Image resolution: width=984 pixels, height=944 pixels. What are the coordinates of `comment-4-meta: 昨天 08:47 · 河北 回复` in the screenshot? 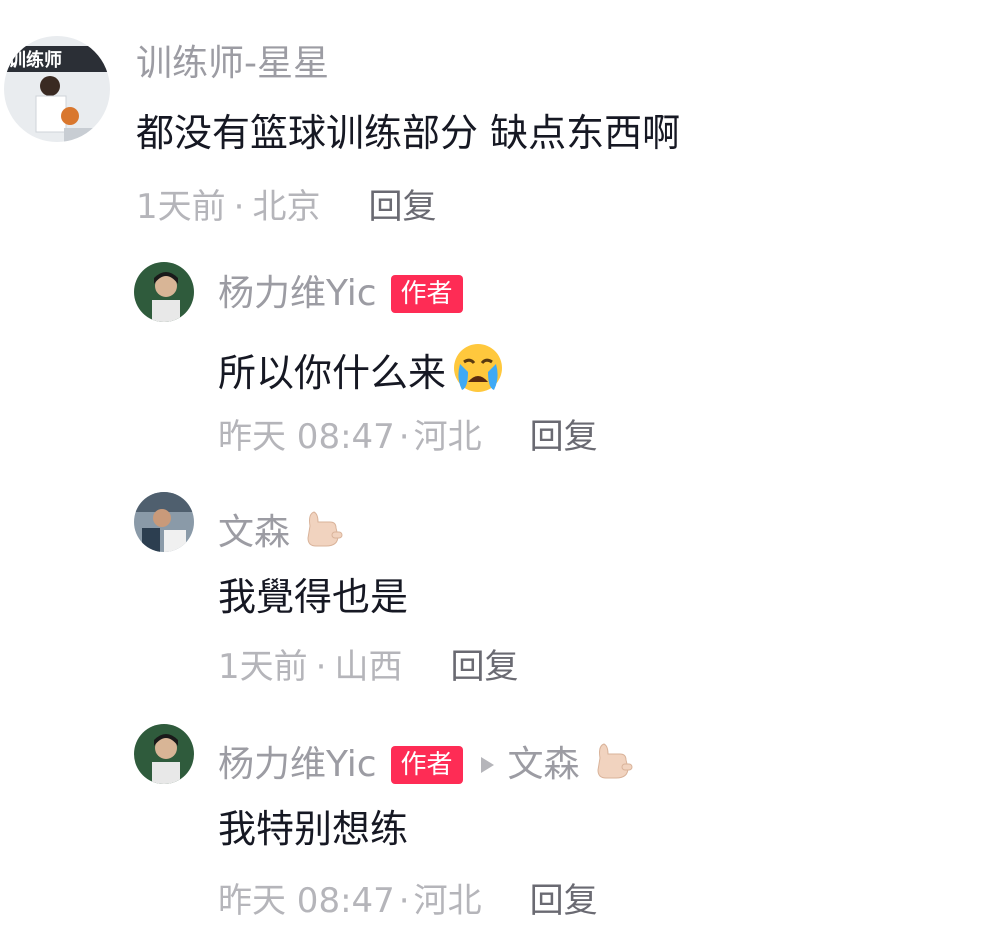 It's located at (408, 901).